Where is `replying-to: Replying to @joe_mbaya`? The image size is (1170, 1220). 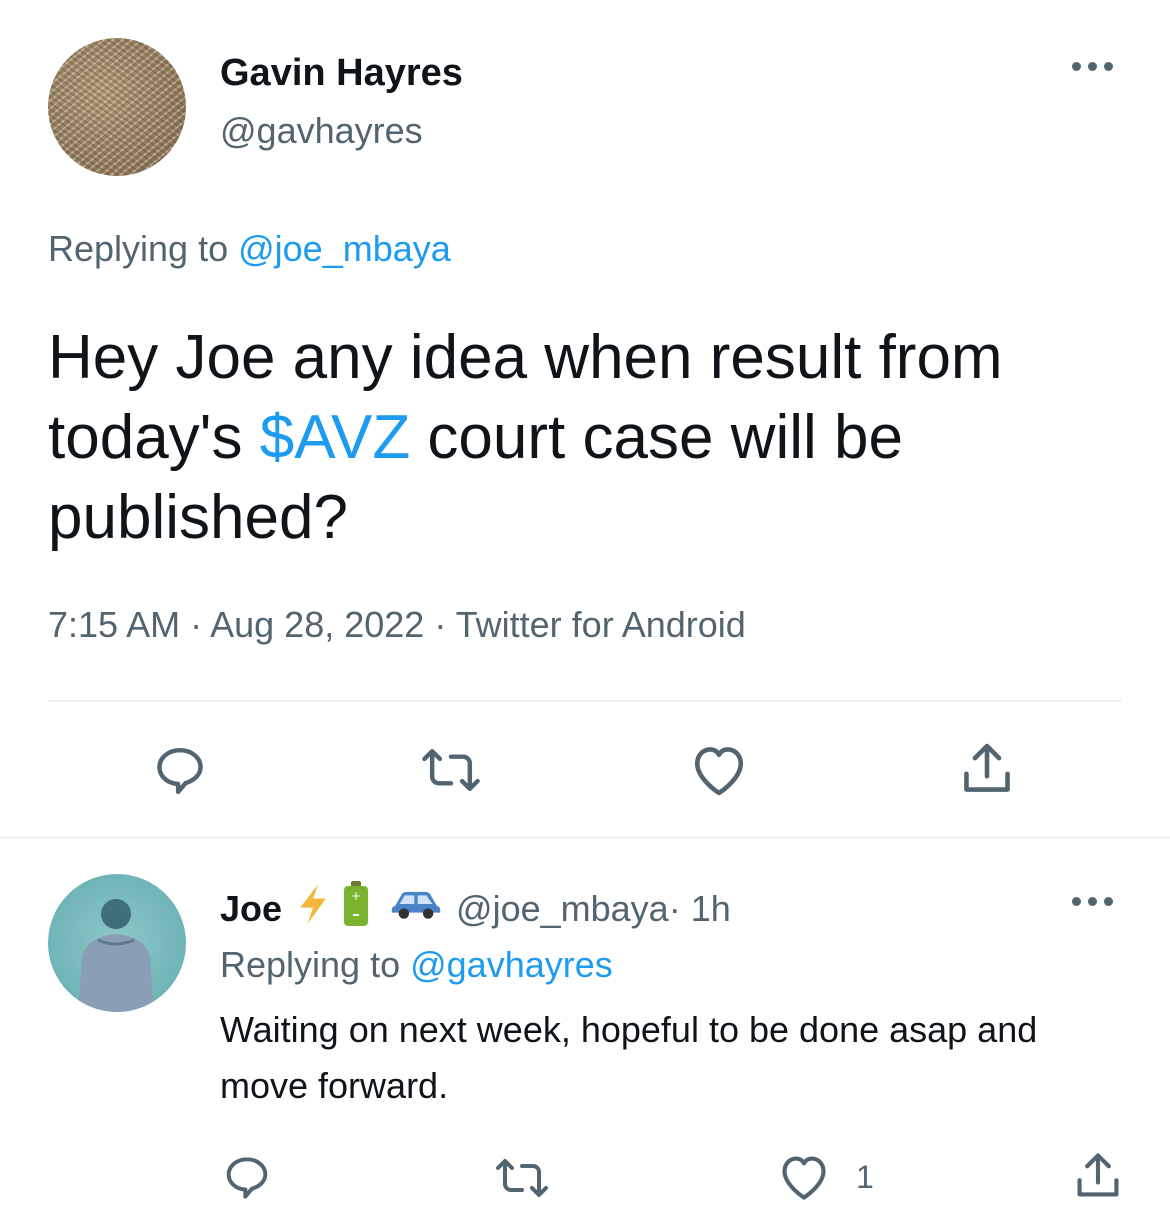
replying-to: Replying to @joe_mbaya is located at coordinates (249, 249).